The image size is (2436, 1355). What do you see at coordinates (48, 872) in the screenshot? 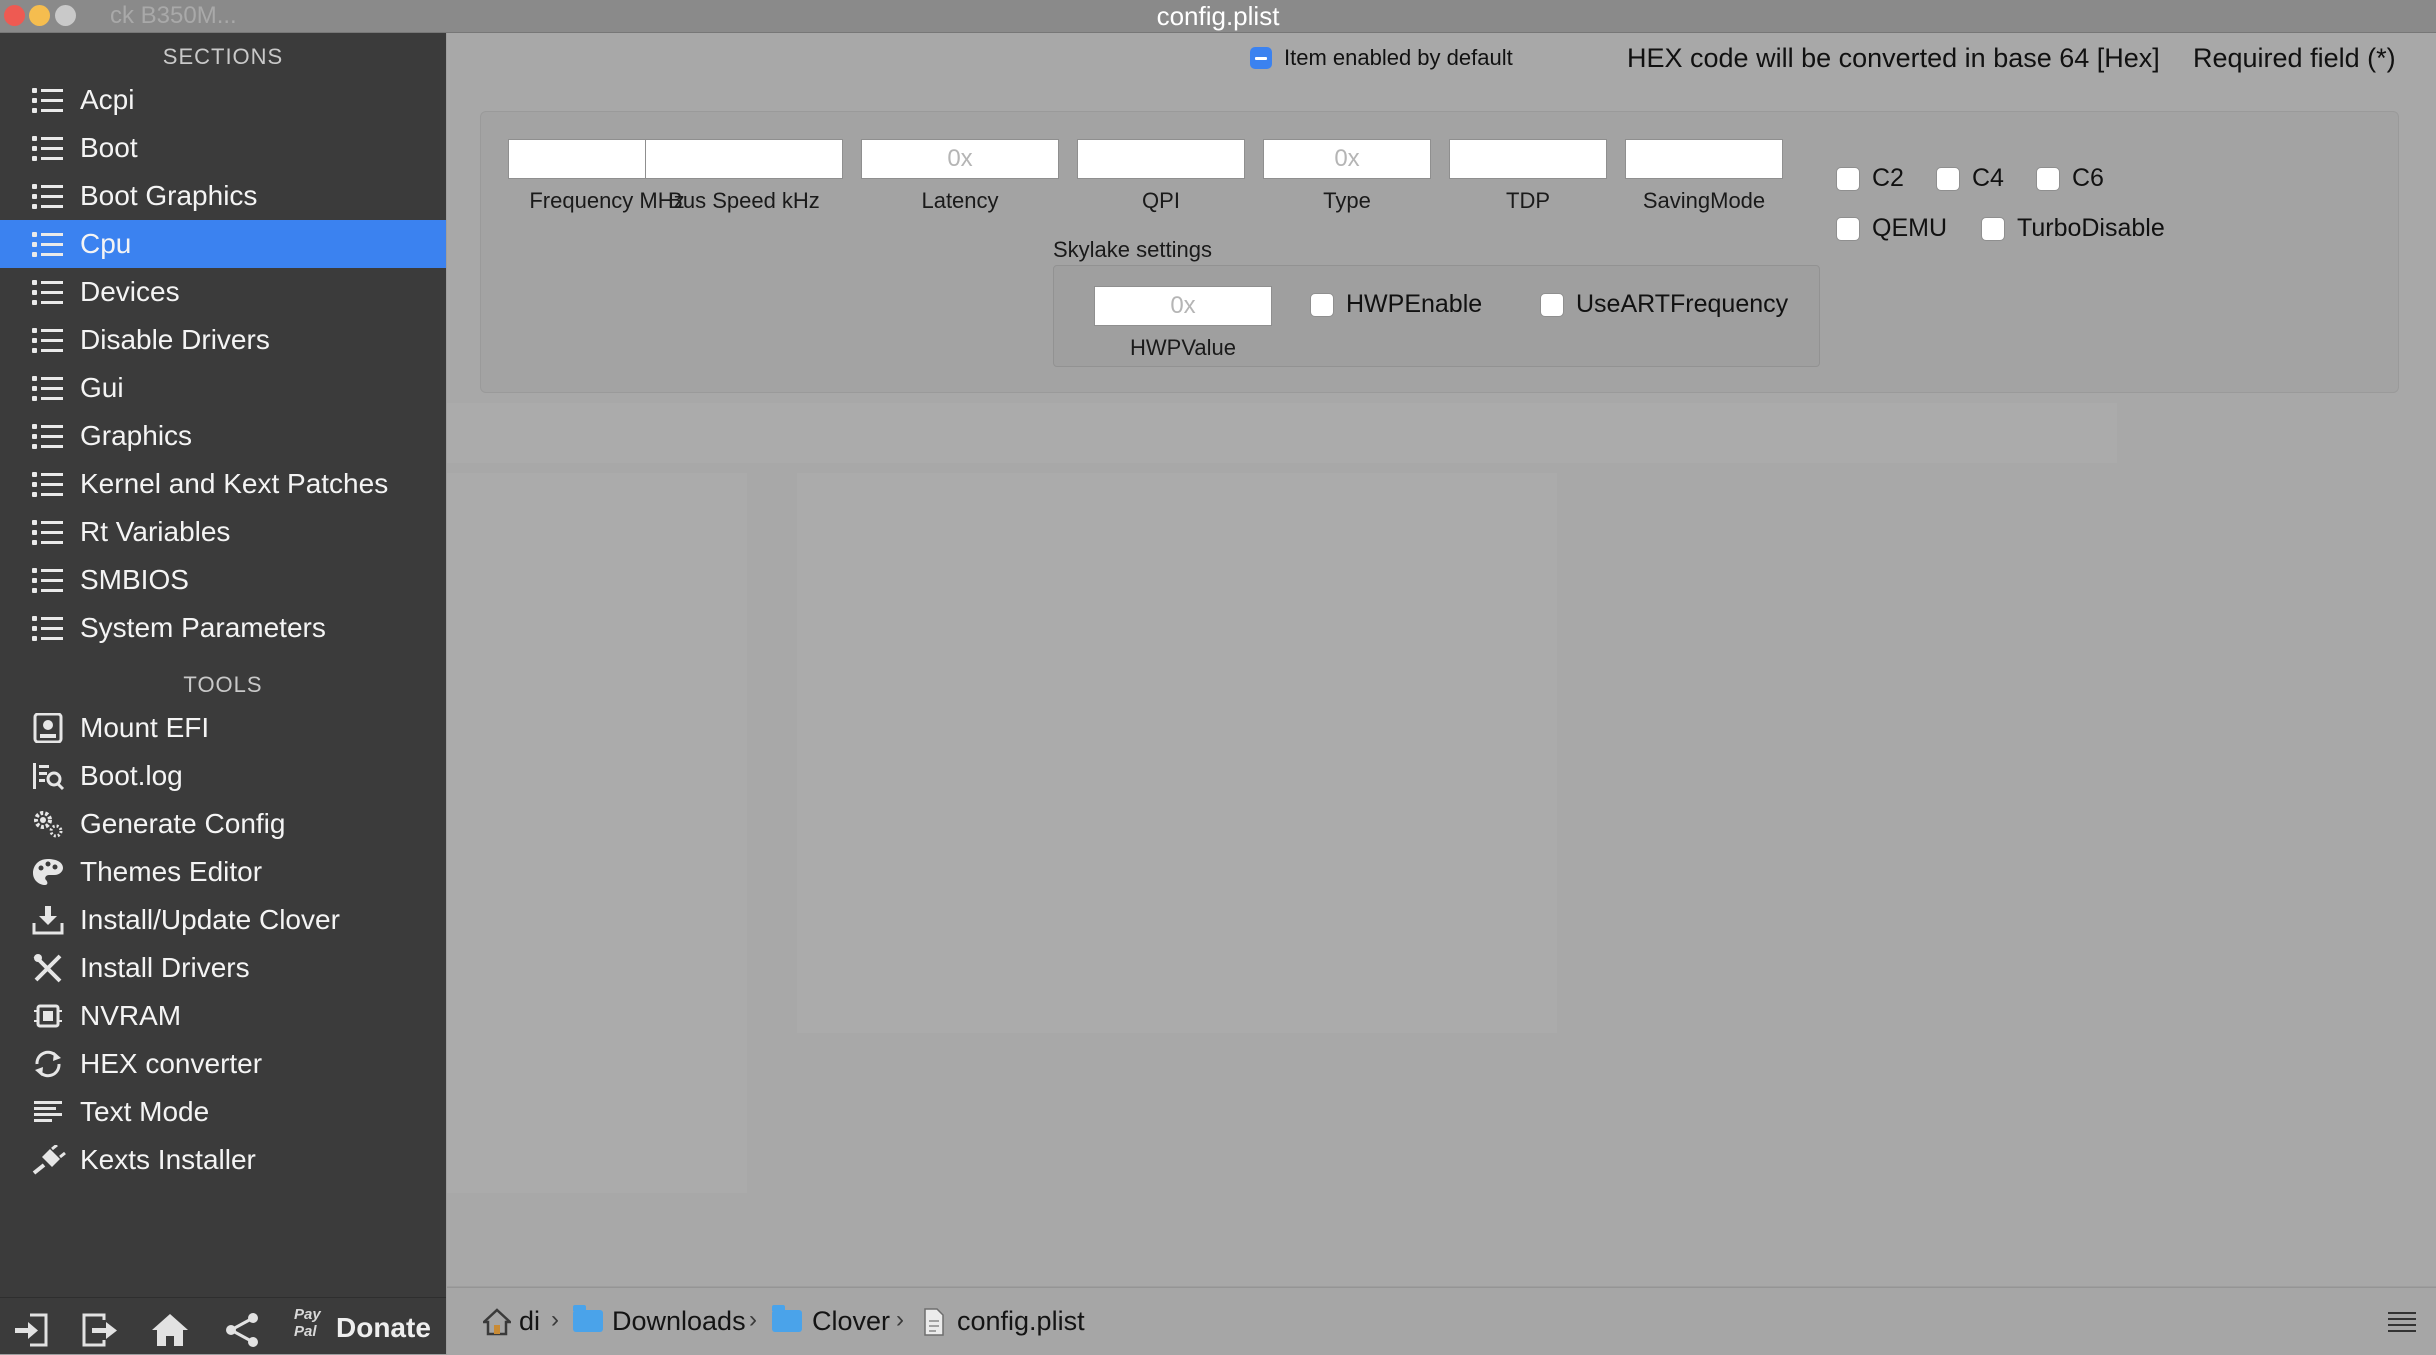
I see `palette-icon` at bounding box center [48, 872].